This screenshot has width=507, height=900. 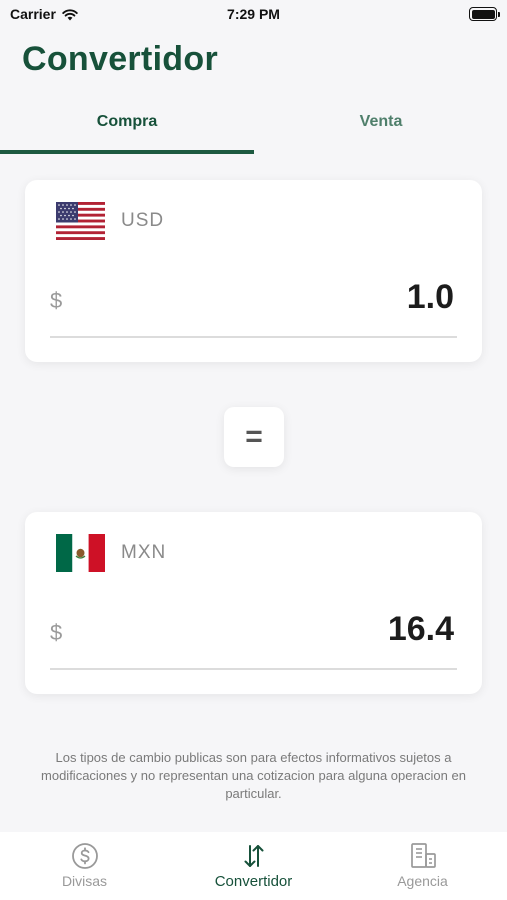 I want to click on segmented-tabs: Compra Venta, so click(x=253, y=131).